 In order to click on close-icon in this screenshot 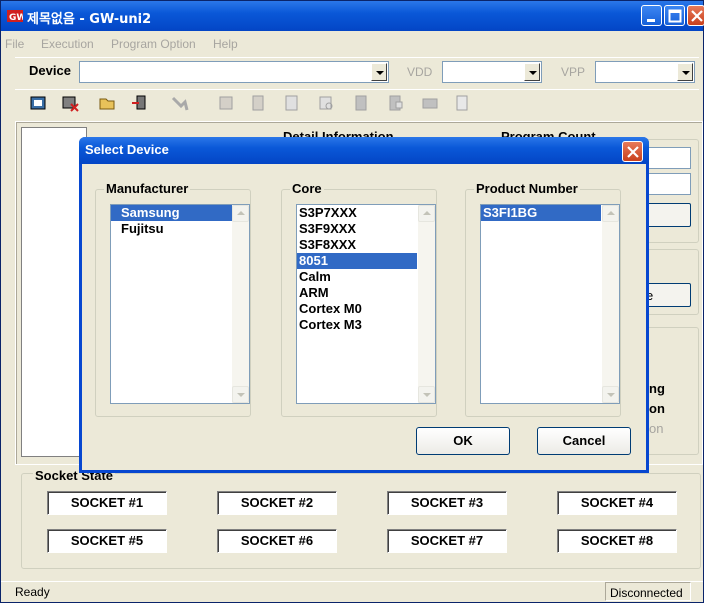, I will do `click(633, 152)`.